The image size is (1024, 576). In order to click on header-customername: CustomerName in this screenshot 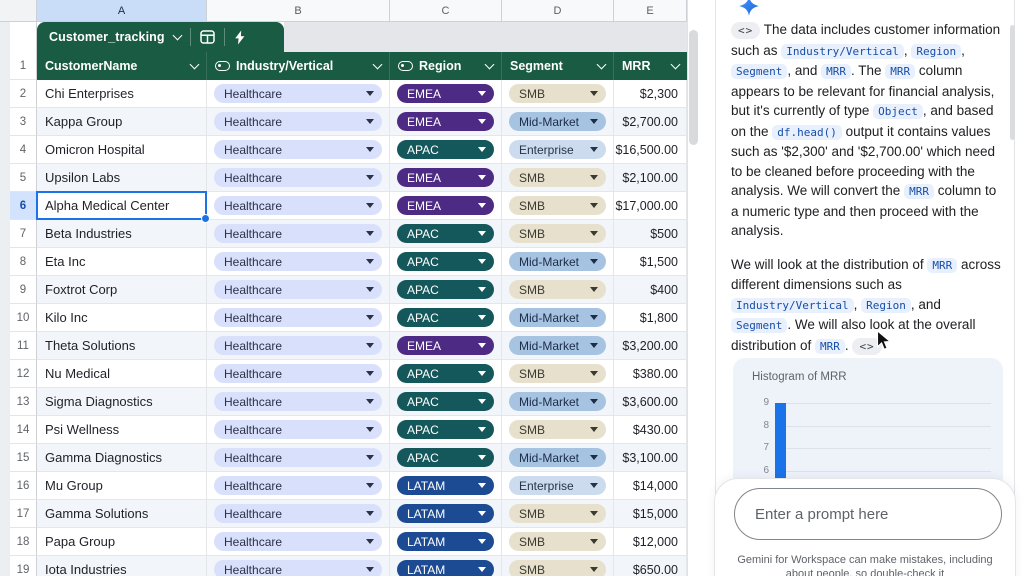, I will do `click(122, 66)`.